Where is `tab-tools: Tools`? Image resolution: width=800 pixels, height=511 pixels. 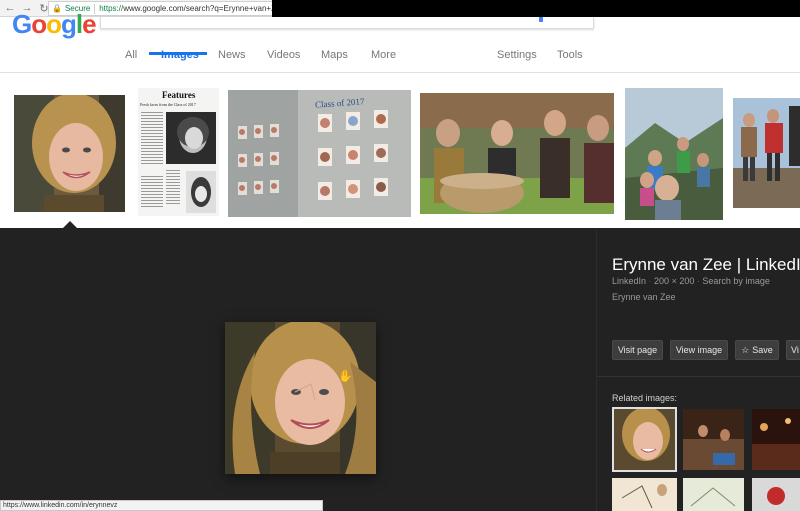
tab-tools: Tools is located at coordinates (570, 62).